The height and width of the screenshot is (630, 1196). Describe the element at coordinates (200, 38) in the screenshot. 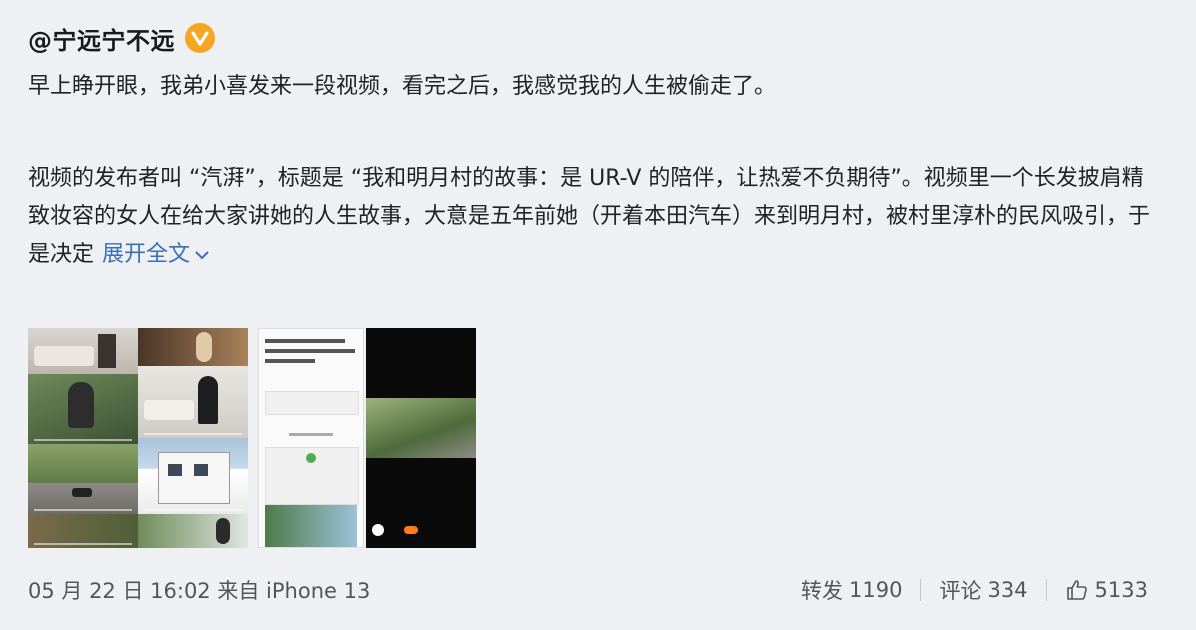

I see `verified-badge-icon` at that location.